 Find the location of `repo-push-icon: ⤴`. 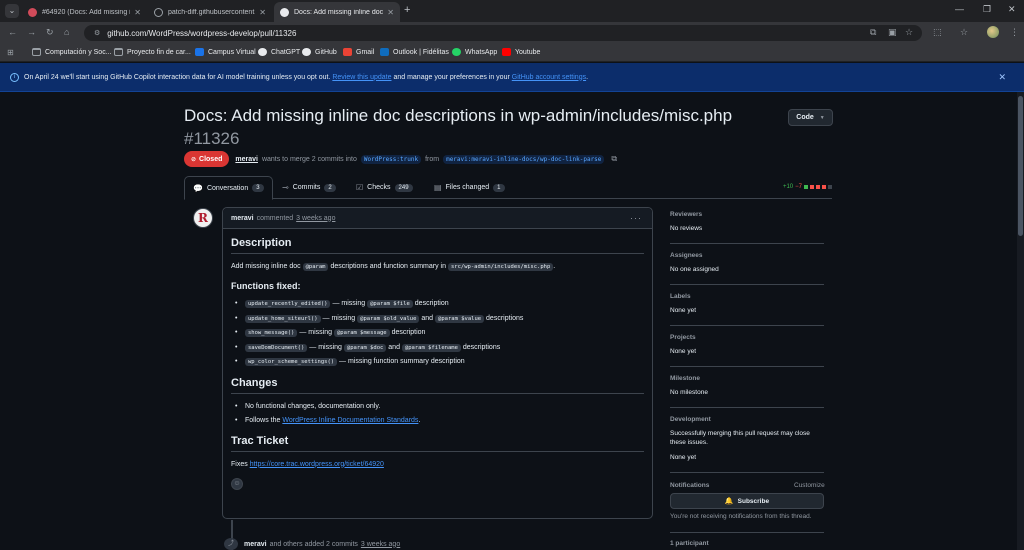

repo-push-icon: ⤴ is located at coordinates (231, 544).